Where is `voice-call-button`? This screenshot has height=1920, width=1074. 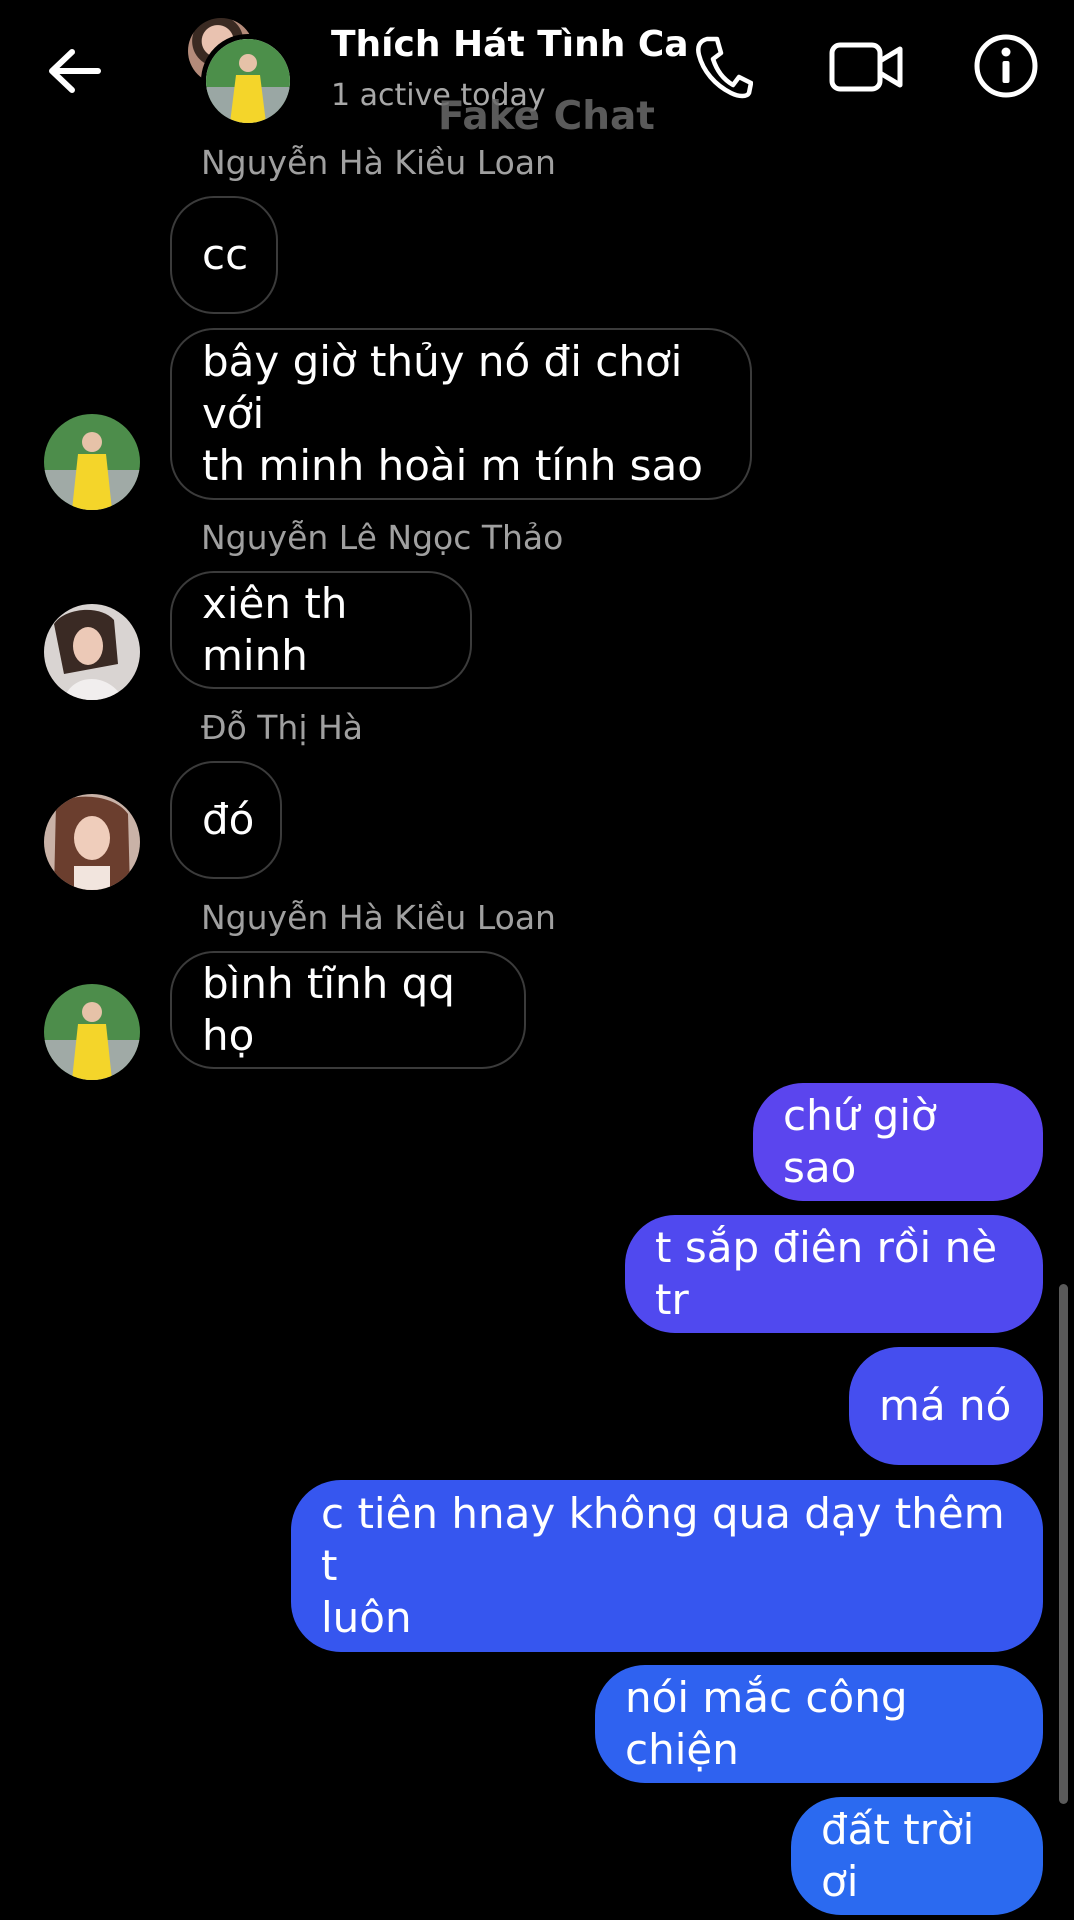 voice-call-button is located at coordinates (723, 67).